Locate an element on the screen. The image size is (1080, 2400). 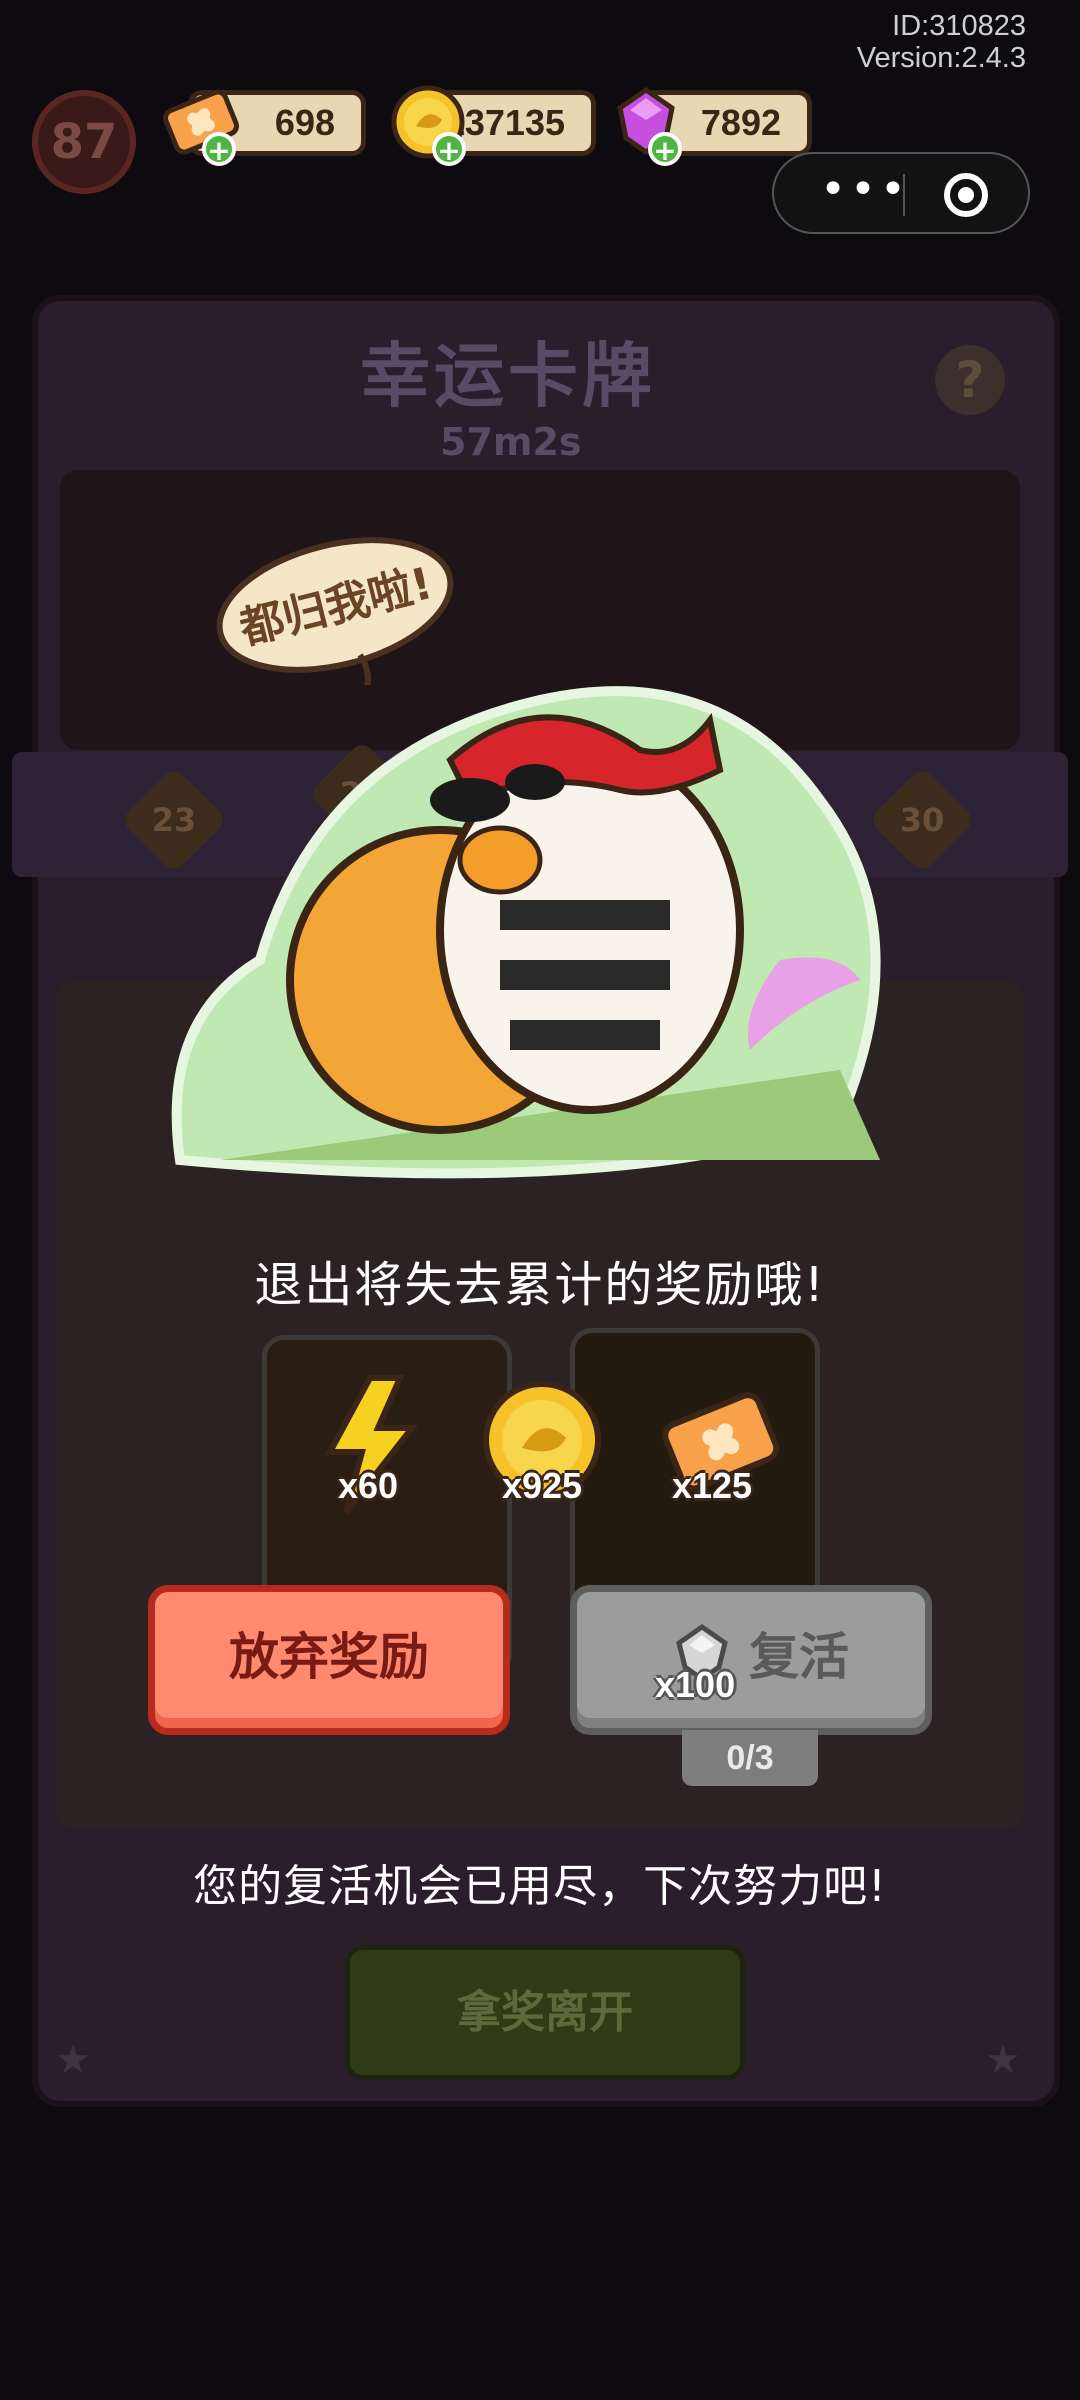
revive-label: 复活 is located at coordinates (799, 1657).